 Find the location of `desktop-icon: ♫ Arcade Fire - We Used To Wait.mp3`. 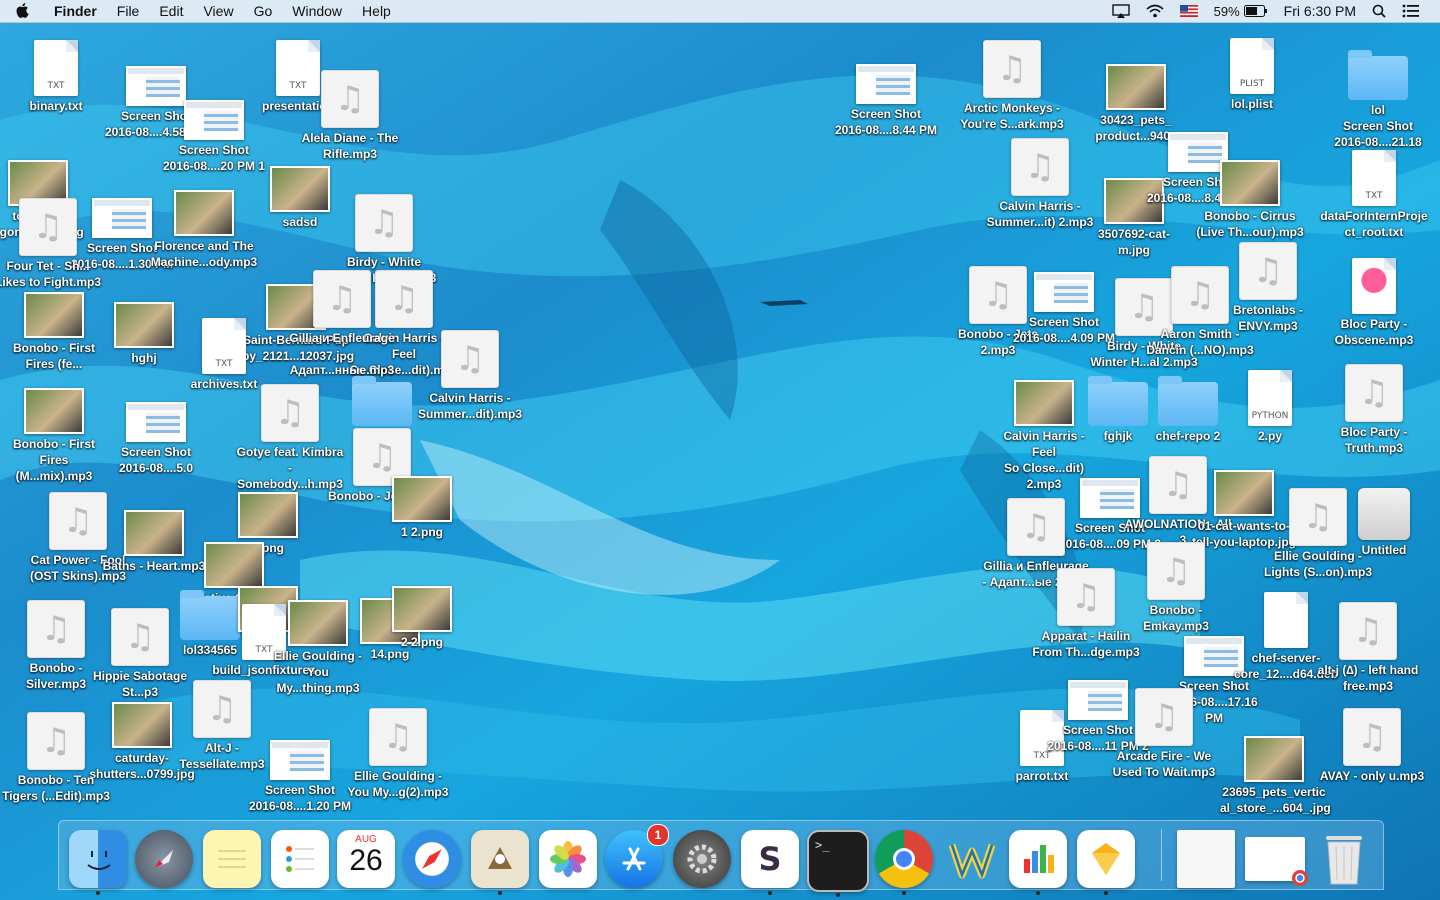

desktop-icon: ♫ Arcade Fire - We Used To Wait.mp3 is located at coordinates (1164, 733).